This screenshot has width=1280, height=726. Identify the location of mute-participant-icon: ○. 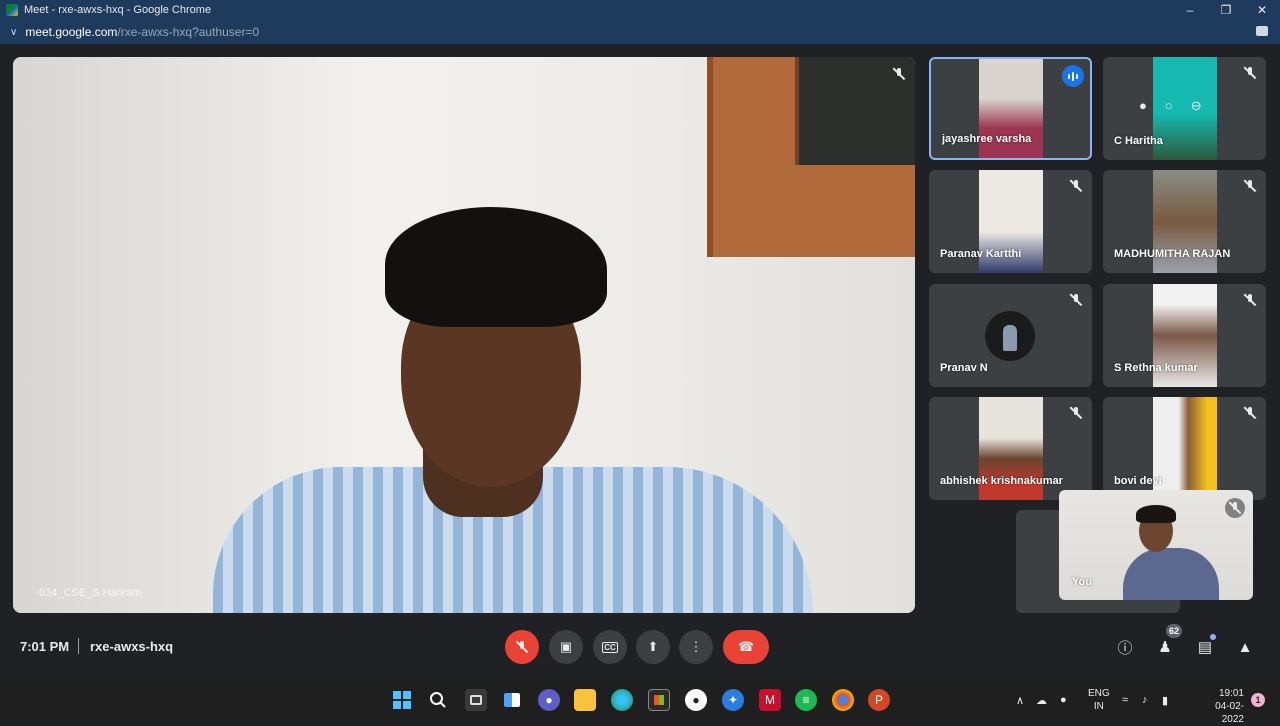
(1169, 106).